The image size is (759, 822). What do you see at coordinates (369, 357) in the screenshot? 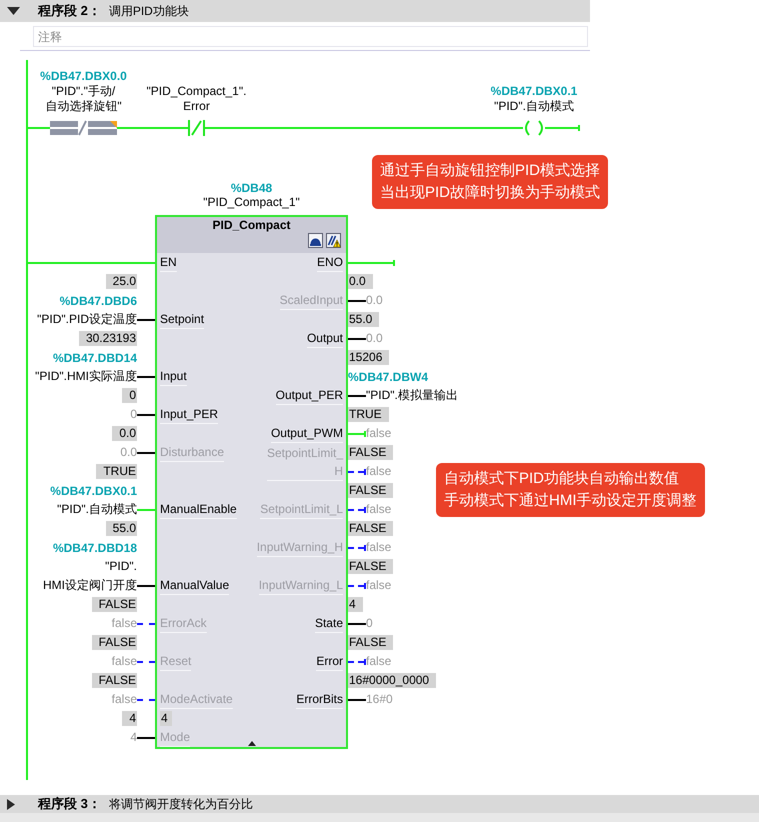
I see `monitor-value: 15206` at bounding box center [369, 357].